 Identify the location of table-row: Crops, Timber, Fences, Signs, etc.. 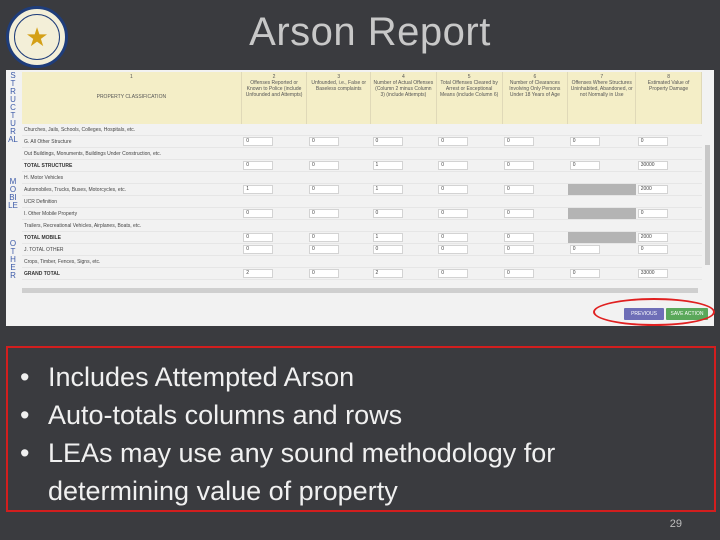
(362, 261).